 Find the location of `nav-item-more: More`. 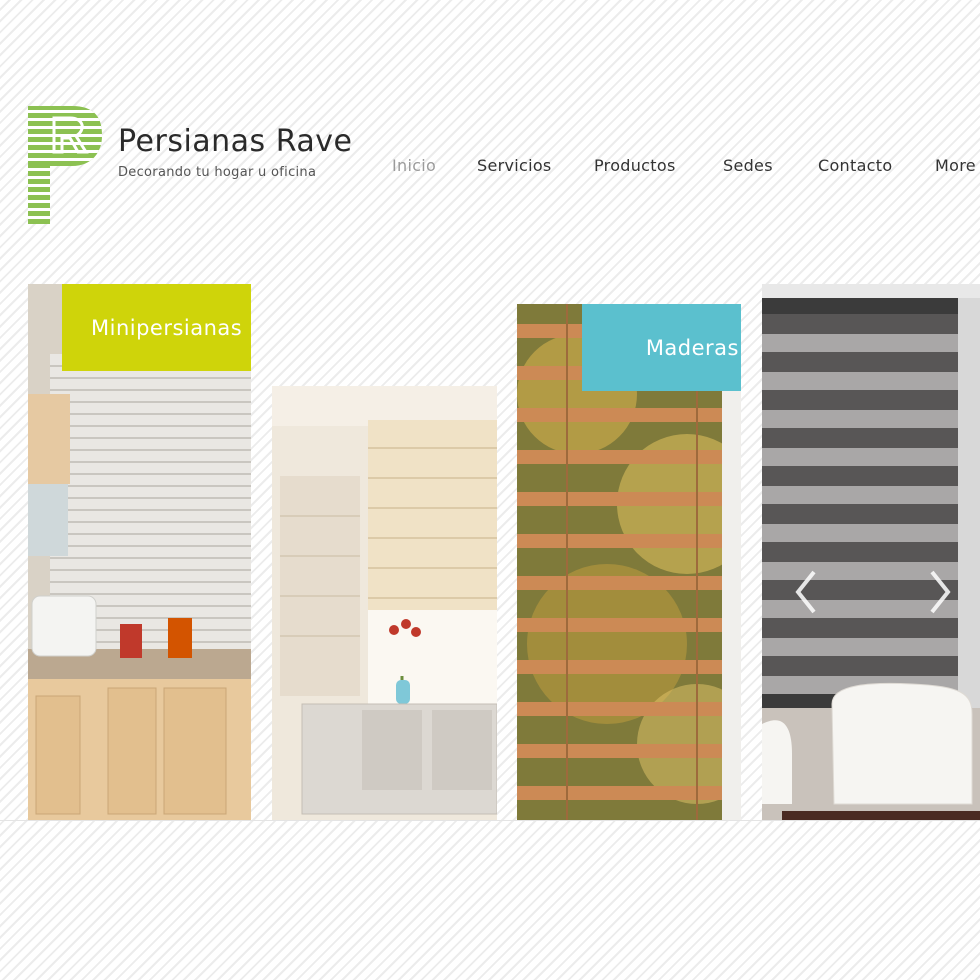

nav-item-more: More is located at coordinates (955, 165).